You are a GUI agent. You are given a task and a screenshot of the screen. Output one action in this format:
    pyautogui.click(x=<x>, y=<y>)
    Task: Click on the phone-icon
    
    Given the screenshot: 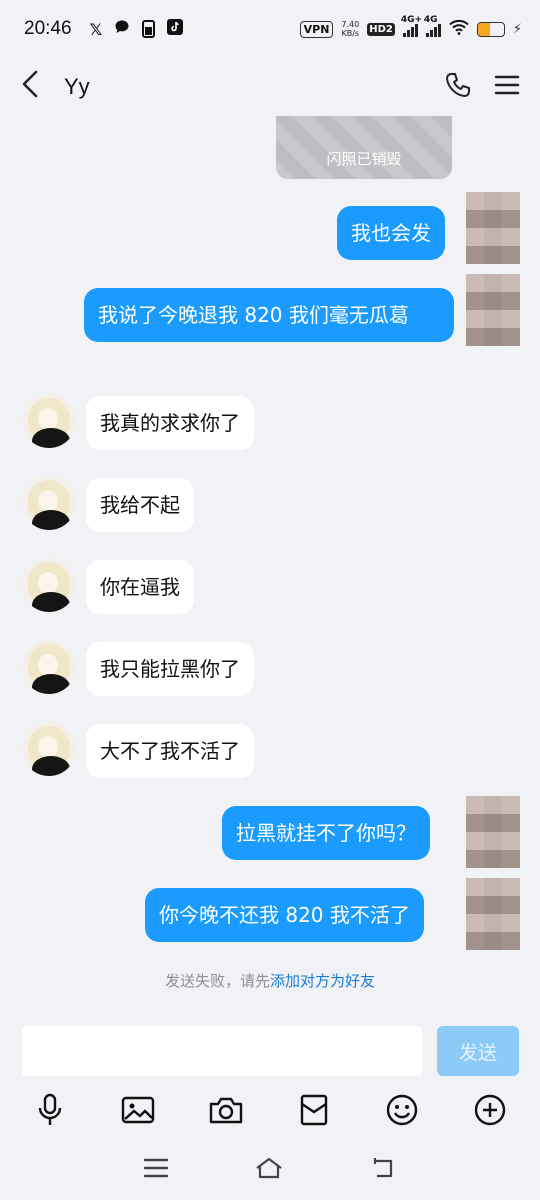 What is the action you would take?
    pyautogui.click(x=458, y=87)
    